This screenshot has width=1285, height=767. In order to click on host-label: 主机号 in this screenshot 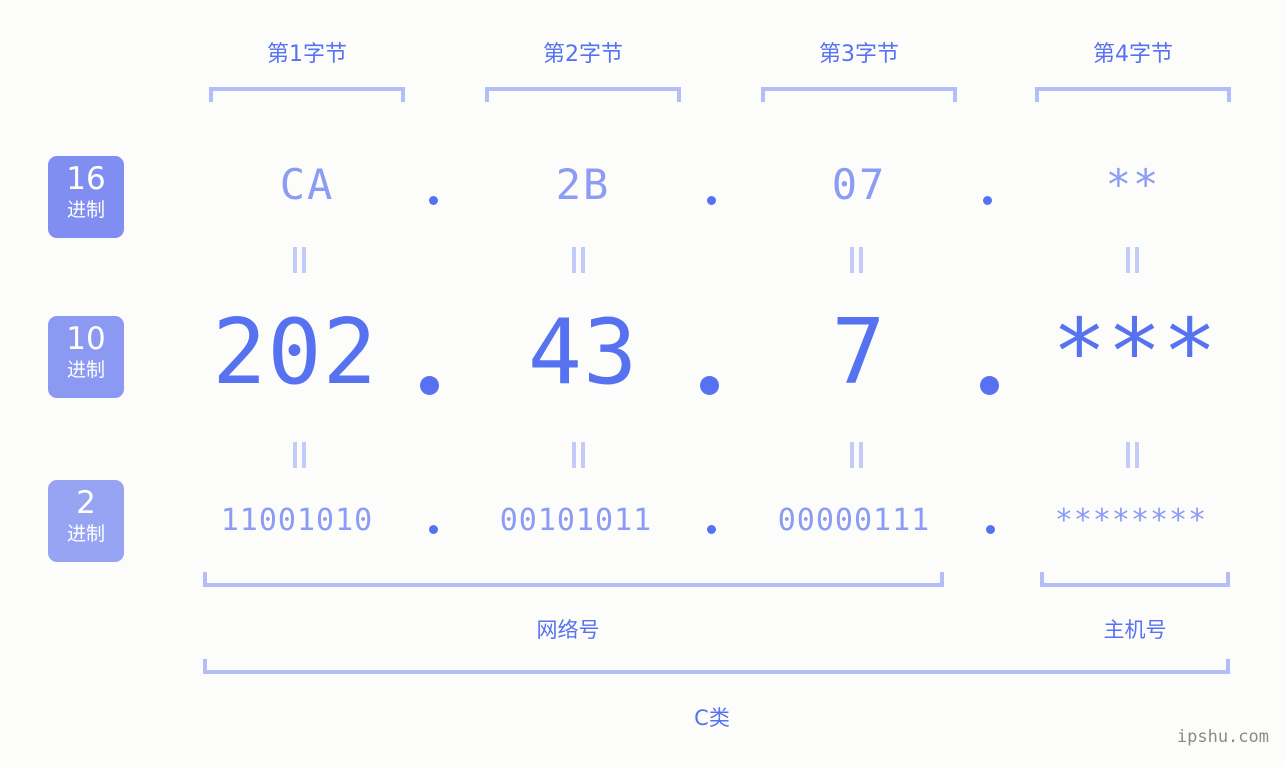, I will do `click(1135, 630)`.